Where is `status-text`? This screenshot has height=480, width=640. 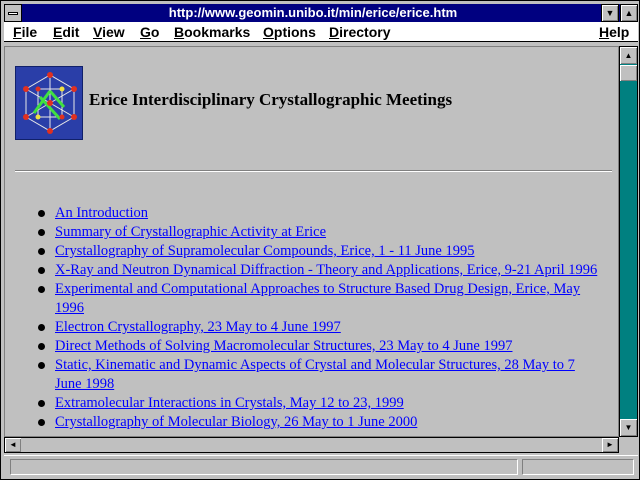
status-text is located at coordinates (264, 467).